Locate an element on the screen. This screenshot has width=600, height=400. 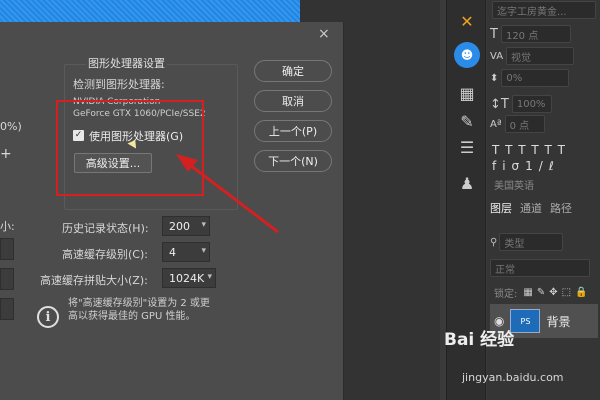
lock-icons: ▦✎✥⬚🔒 is located at coordinates (557, 292).